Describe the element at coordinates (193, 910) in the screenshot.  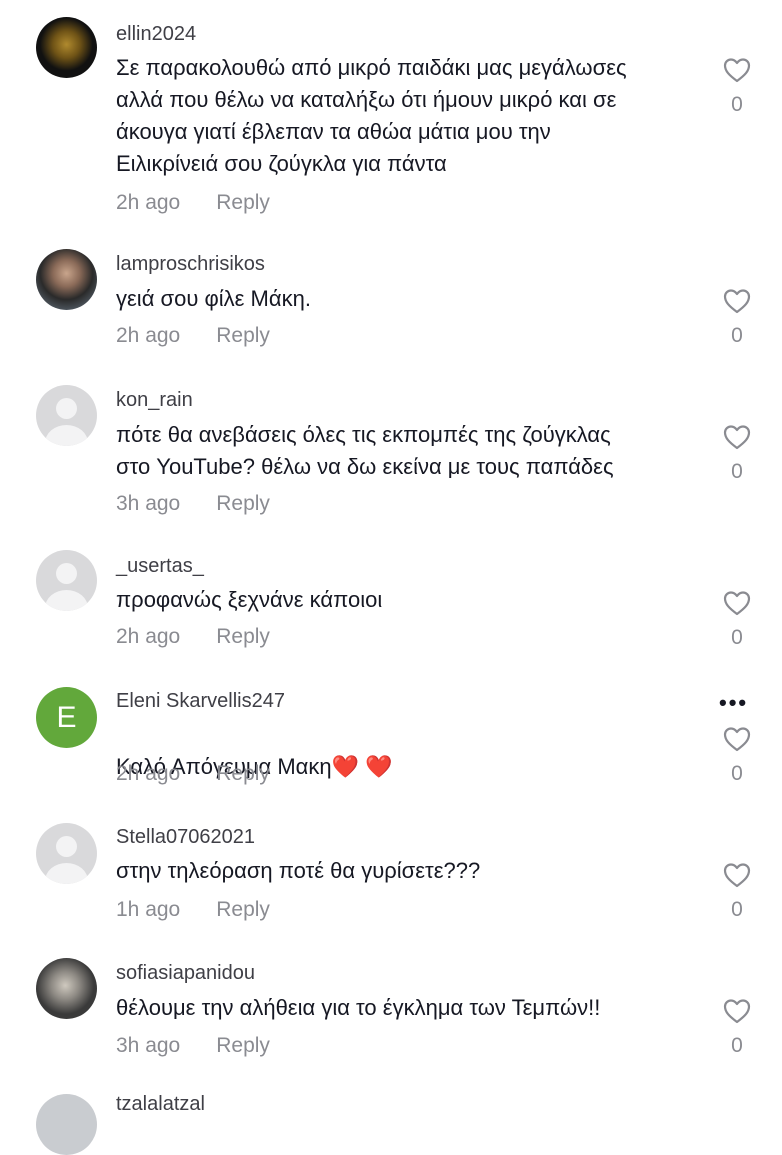
I see `comment-meta: 1h ago Reply` at that location.